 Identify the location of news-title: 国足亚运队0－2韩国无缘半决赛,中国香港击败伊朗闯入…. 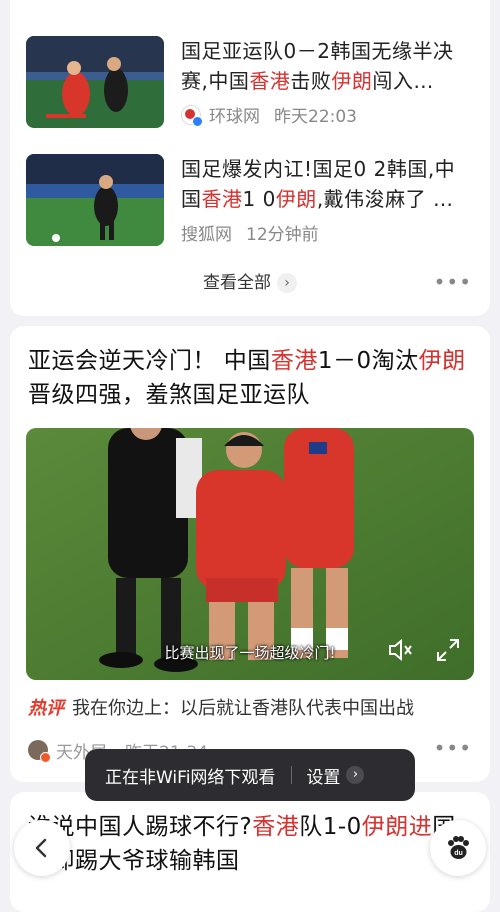
(326, 66).